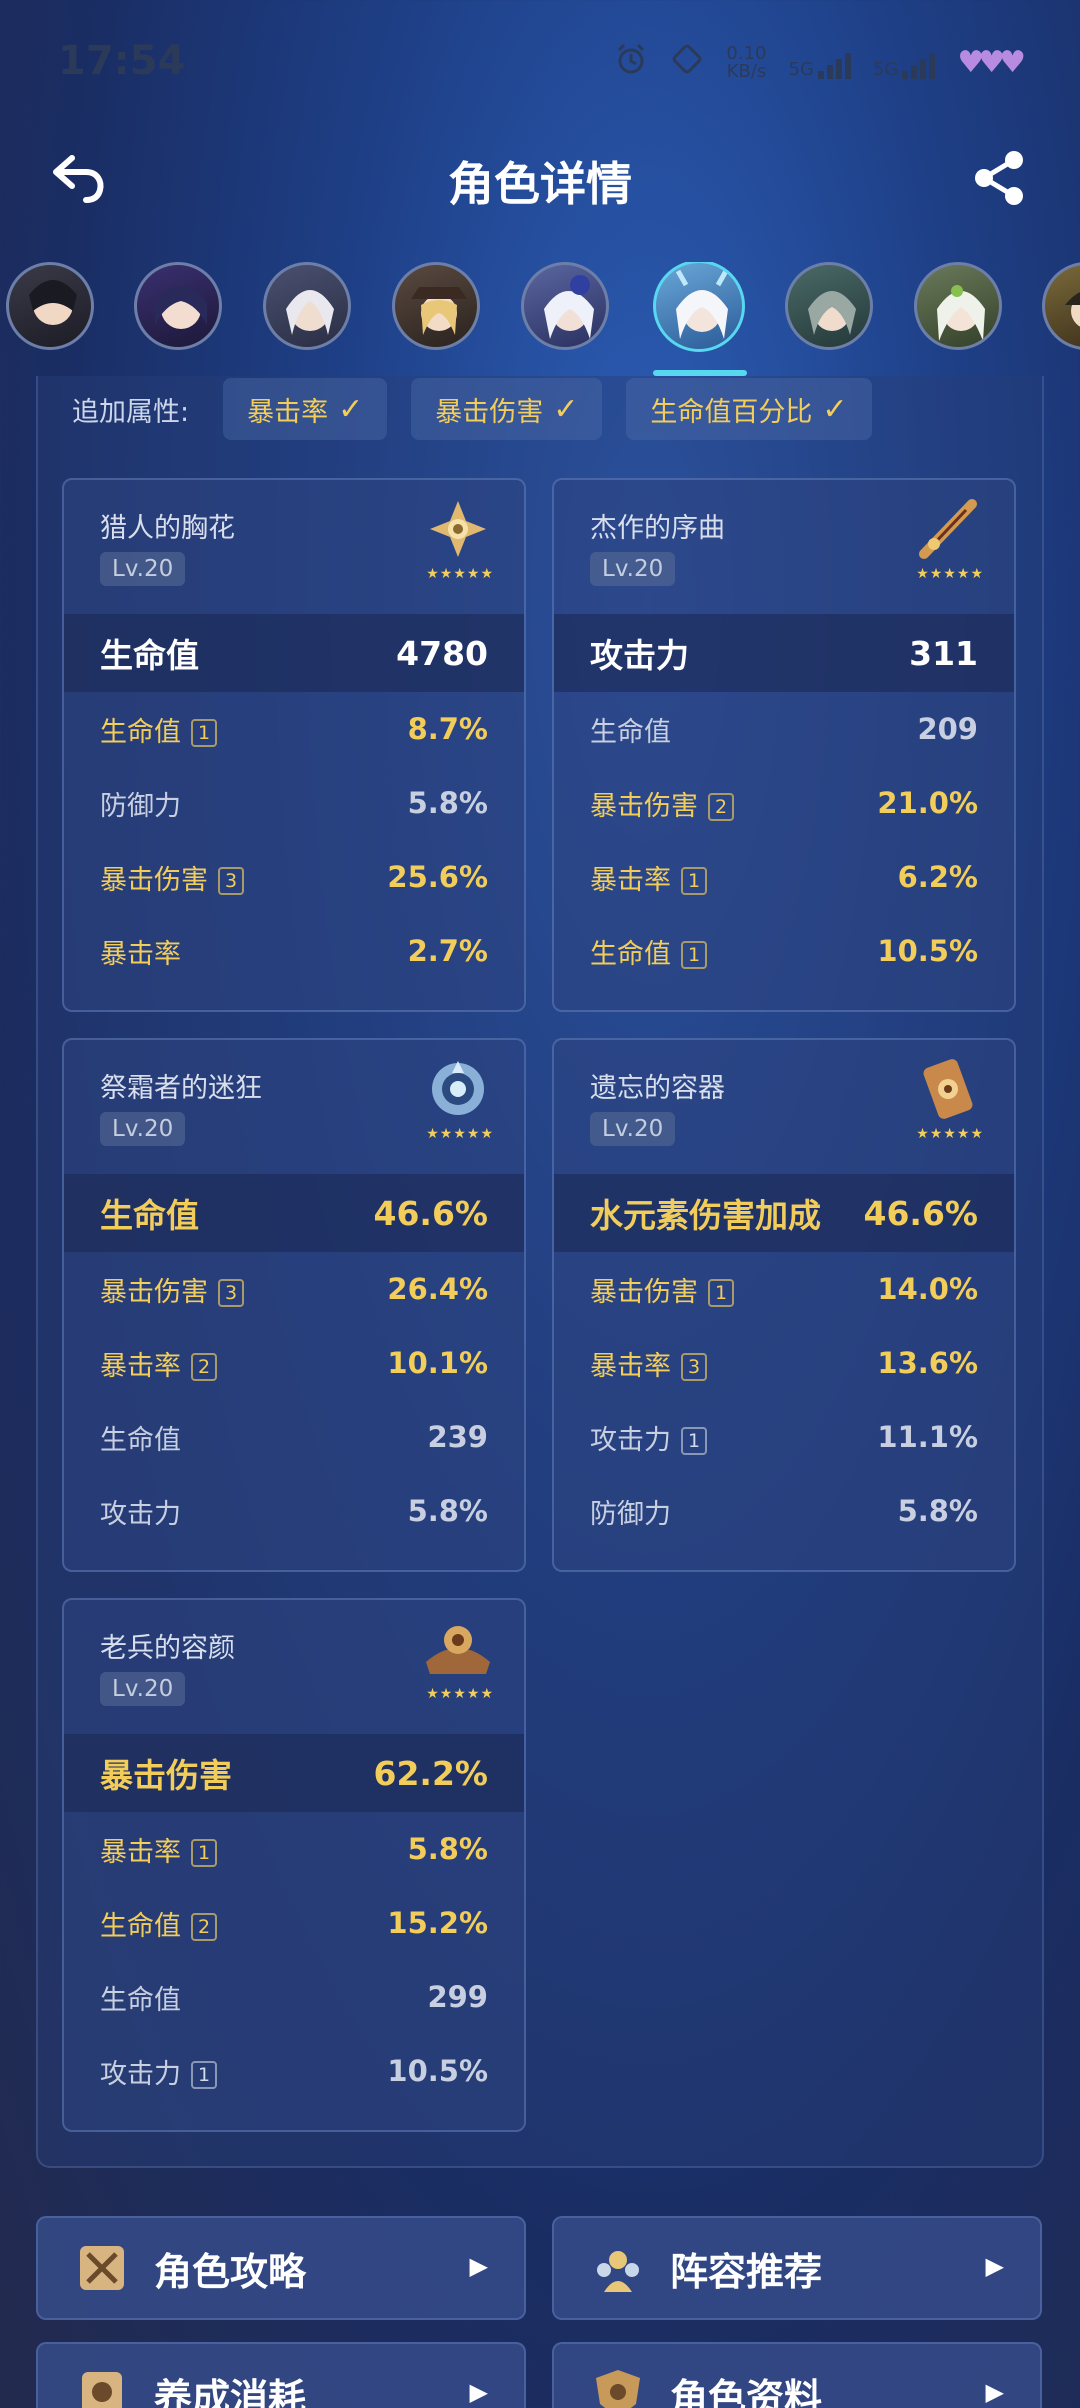 The image size is (1080, 2408). Describe the element at coordinates (294, 1364) in the screenshot. I see `sub-stat: 暴击率 2 10.1%` at that location.